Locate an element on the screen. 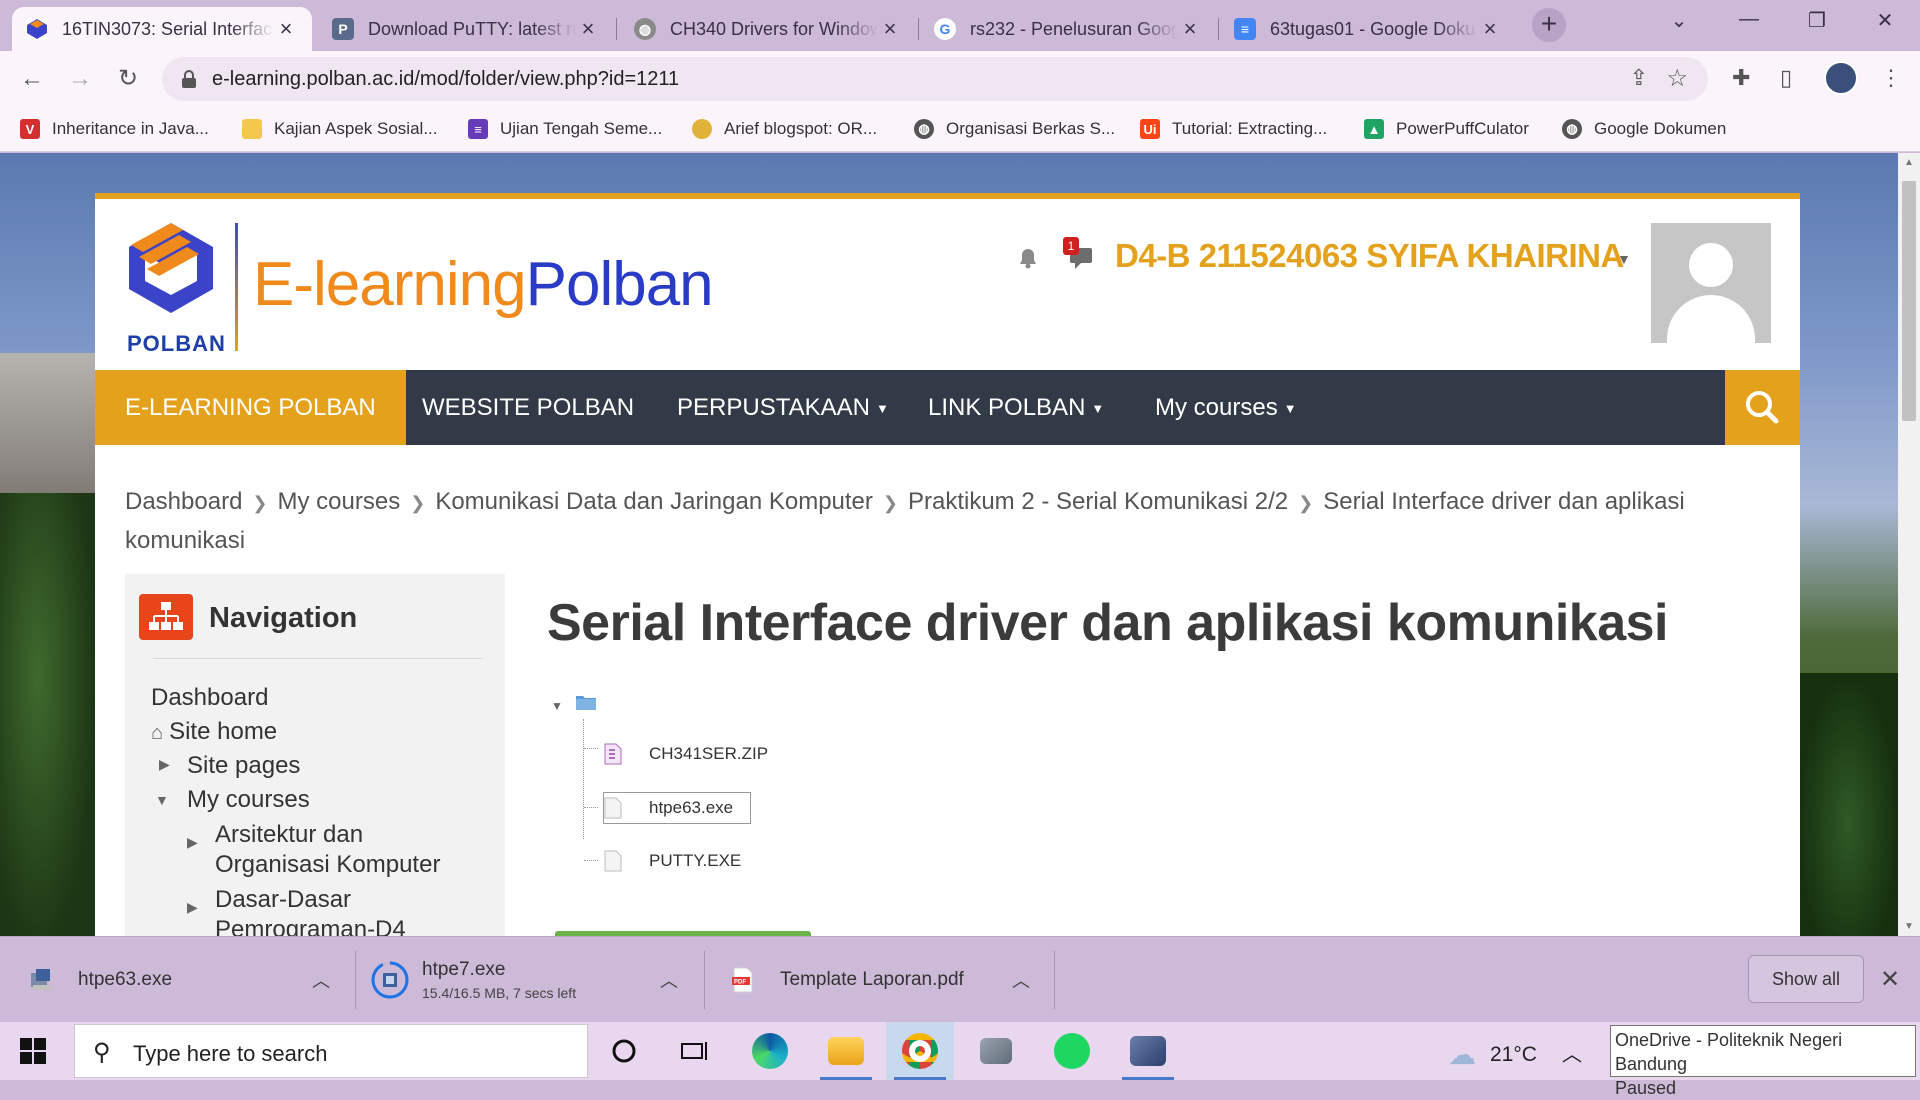 This screenshot has width=1920, height=1100. windows-start-icon is located at coordinates (33, 1051).